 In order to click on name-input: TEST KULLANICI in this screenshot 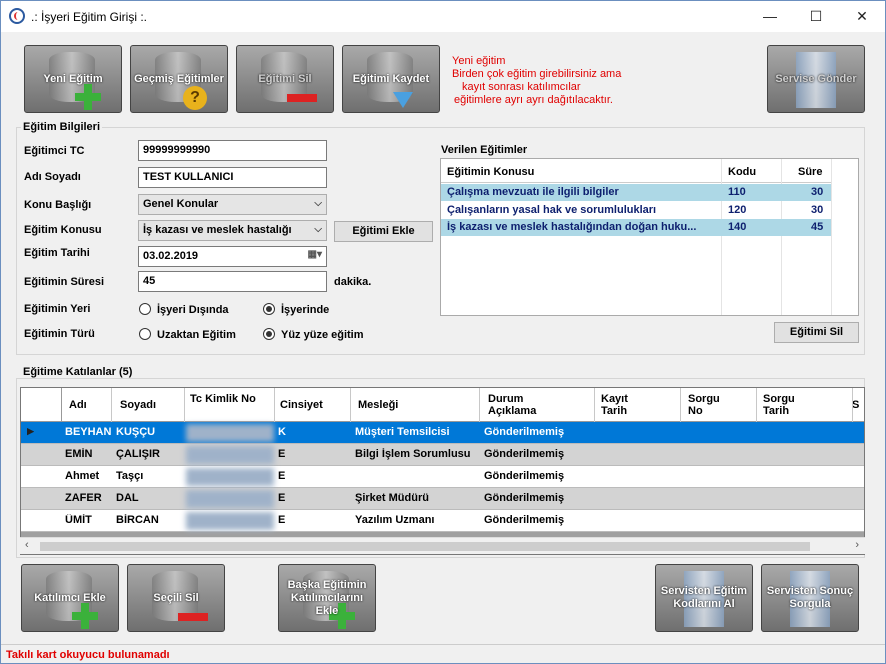, I will do `click(232, 177)`.